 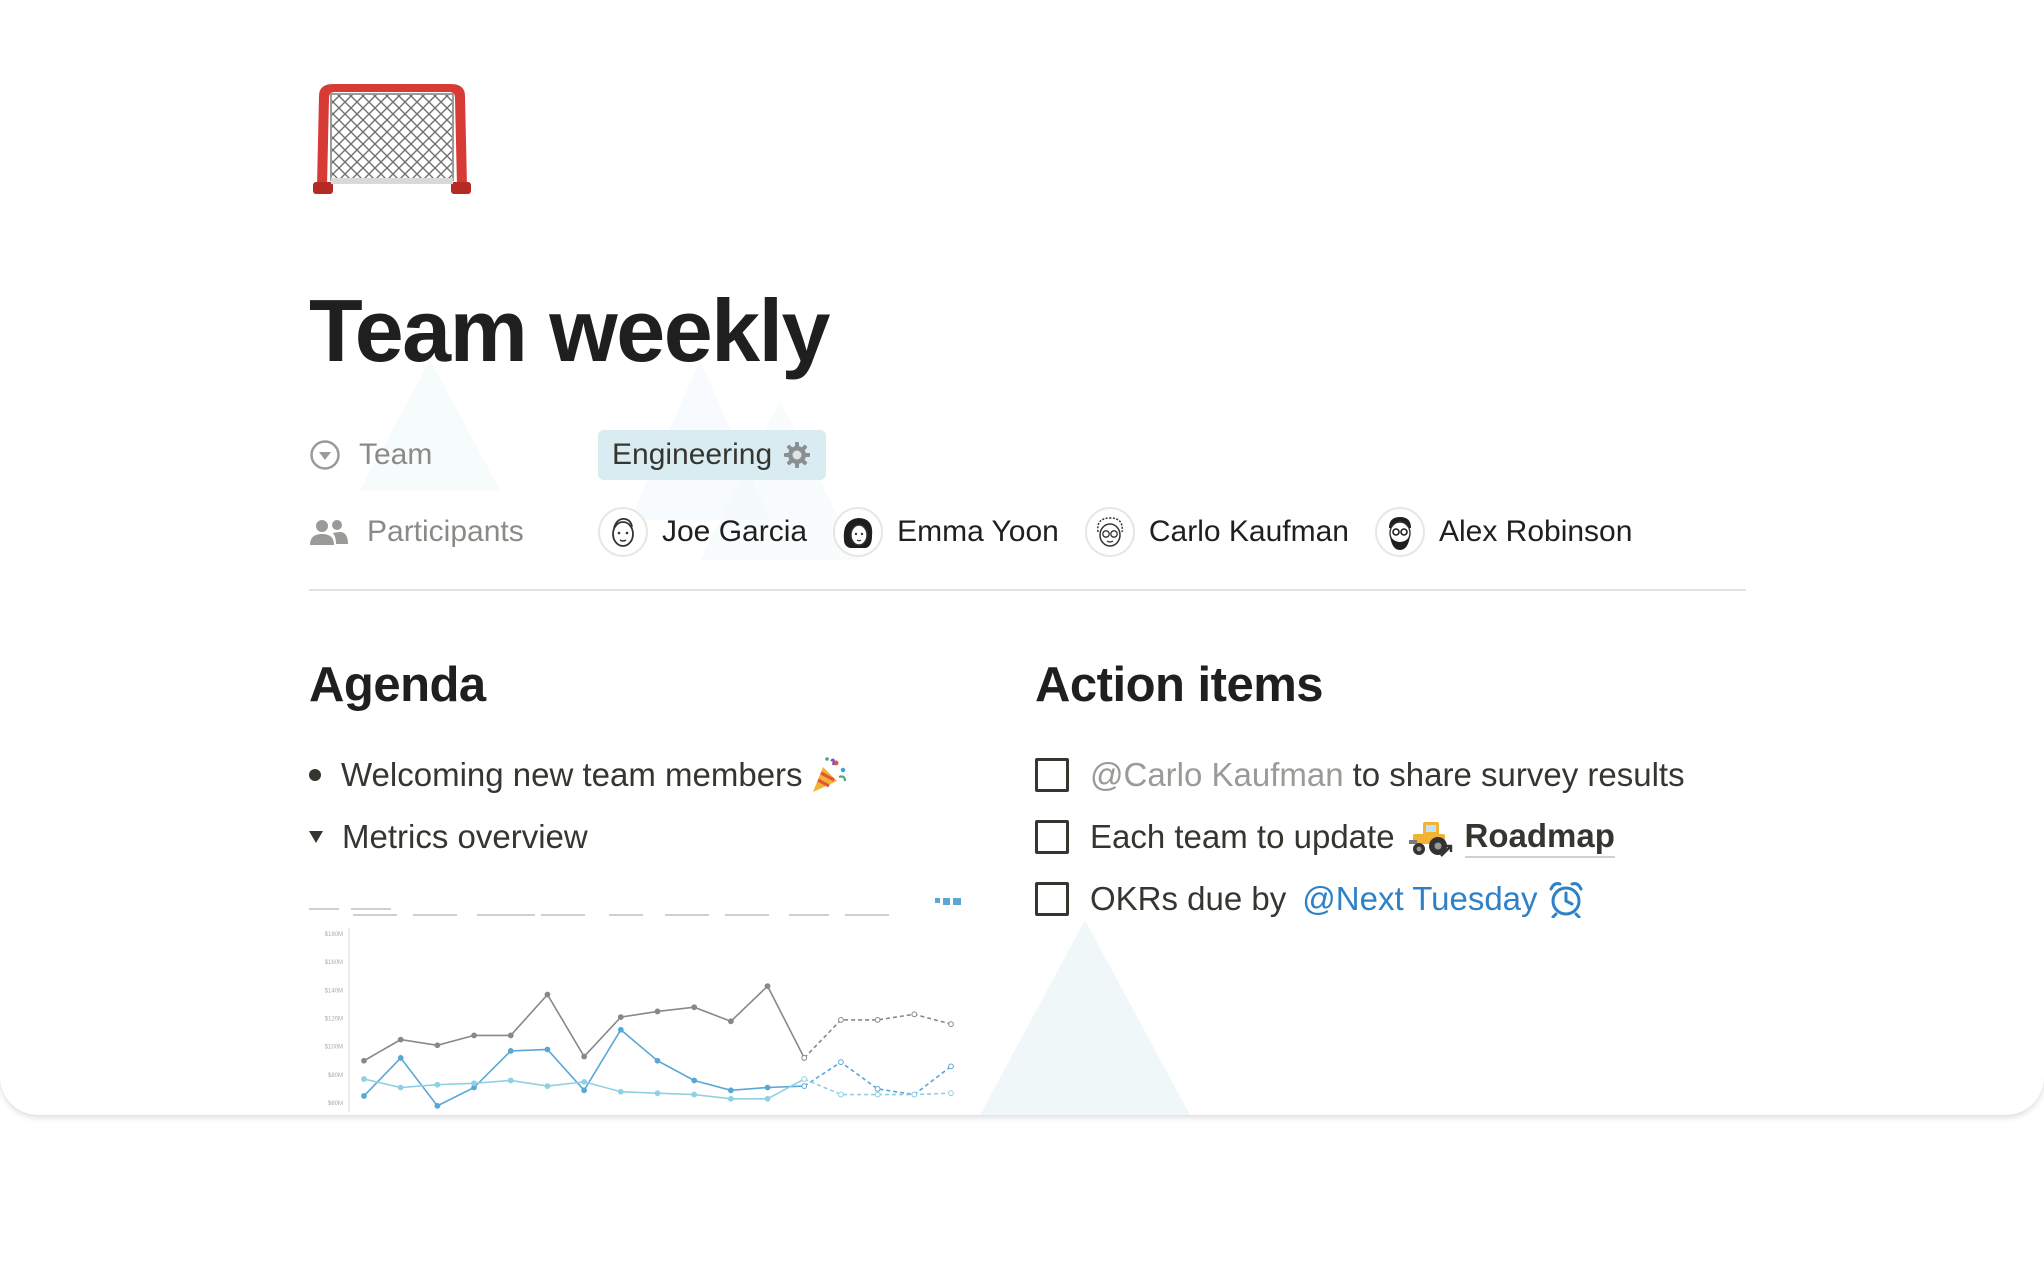 I want to click on chevron-circle-down-icon, so click(x=325, y=455).